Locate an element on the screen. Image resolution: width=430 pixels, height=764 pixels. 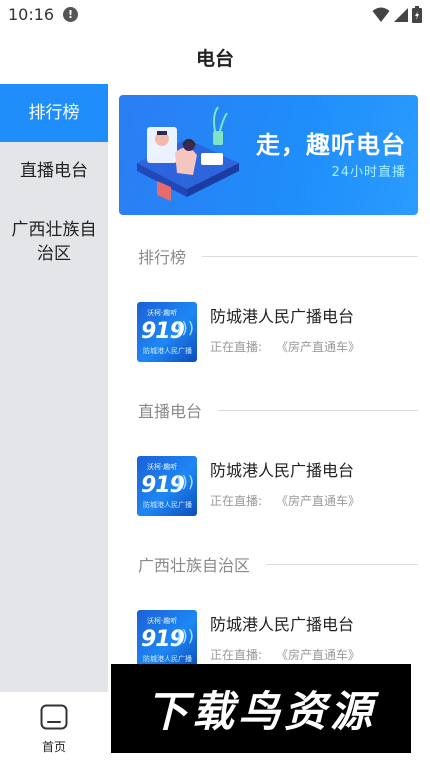
nav-label-home: 首页 is located at coordinates (53, 747).